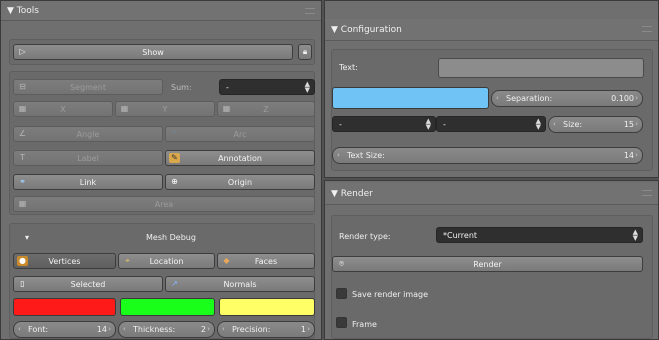 The width and height of the screenshot is (659, 340). I want to click on second-dropdown: - ▲ ▼, so click(491, 124).